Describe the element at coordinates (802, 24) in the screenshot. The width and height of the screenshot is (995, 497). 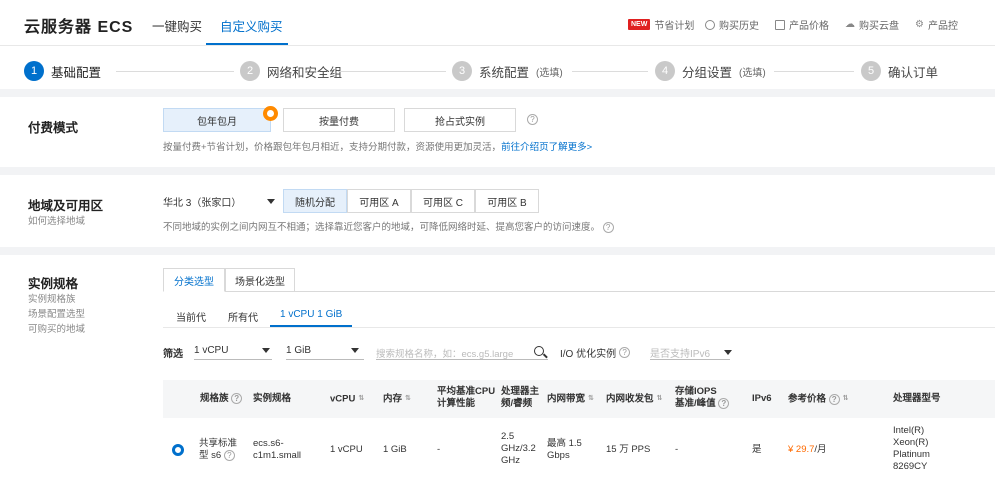
I see `product-price-link: 产品价格` at that location.